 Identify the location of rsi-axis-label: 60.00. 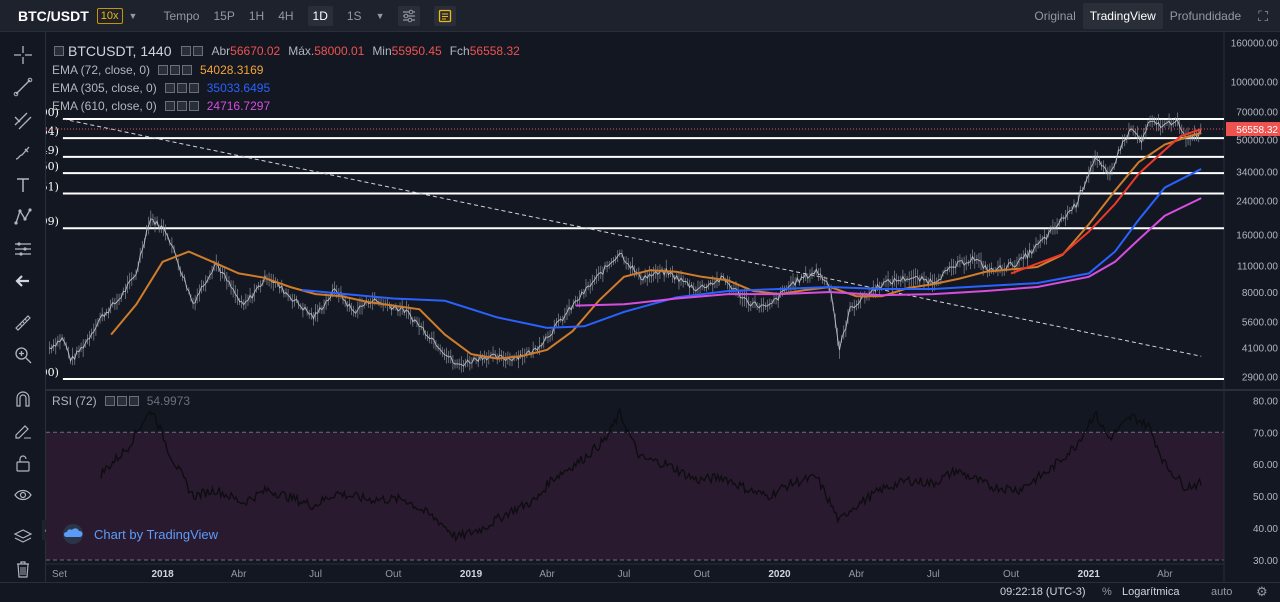
(1265, 465).